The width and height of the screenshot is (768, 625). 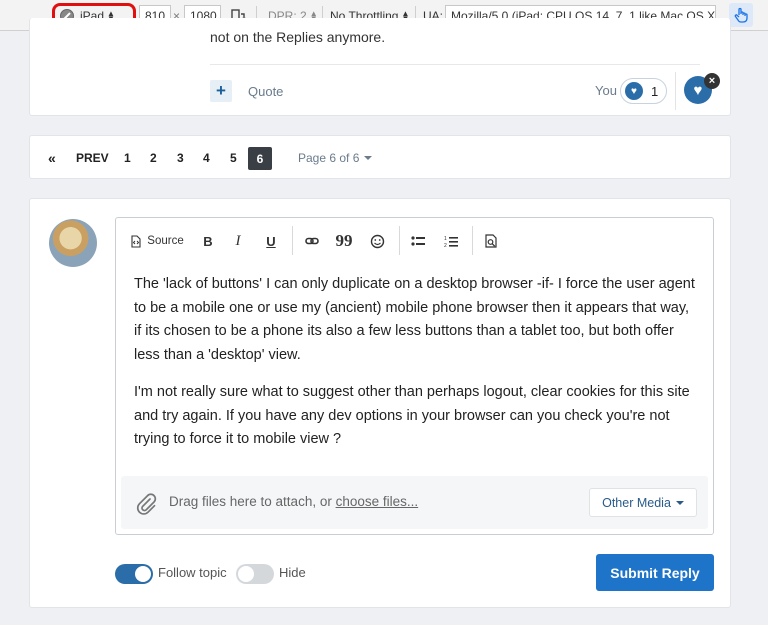 I want to click on follow-topic-toggle, so click(x=134, y=574).